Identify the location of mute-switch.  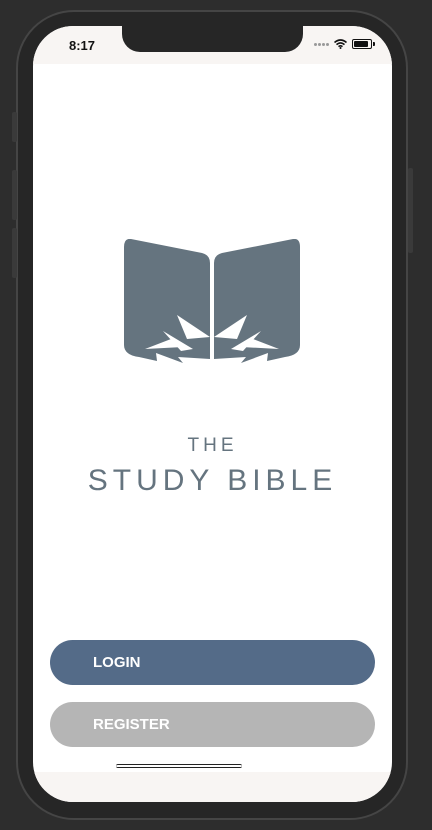
(14, 127).